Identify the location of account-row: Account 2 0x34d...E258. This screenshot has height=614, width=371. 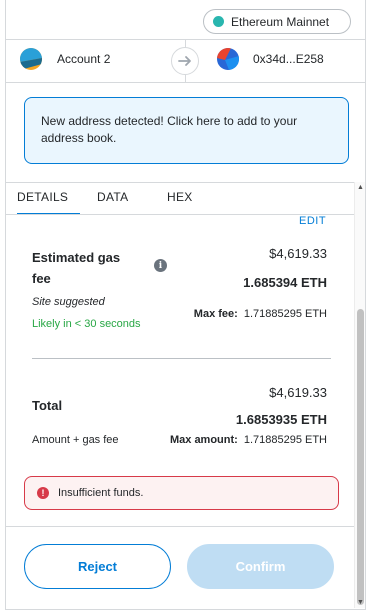
(185, 61).